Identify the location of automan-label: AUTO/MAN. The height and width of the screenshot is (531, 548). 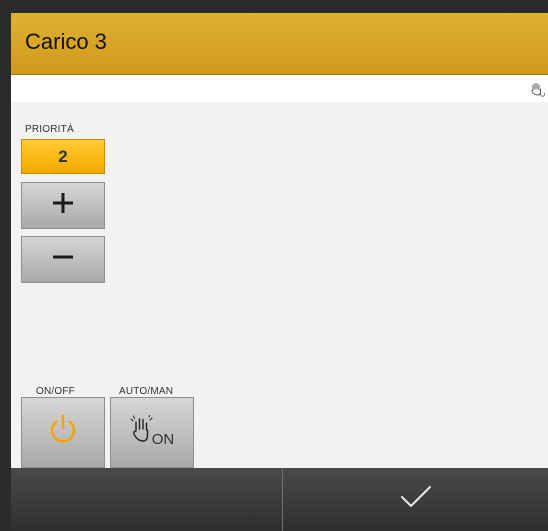
(146, 391).